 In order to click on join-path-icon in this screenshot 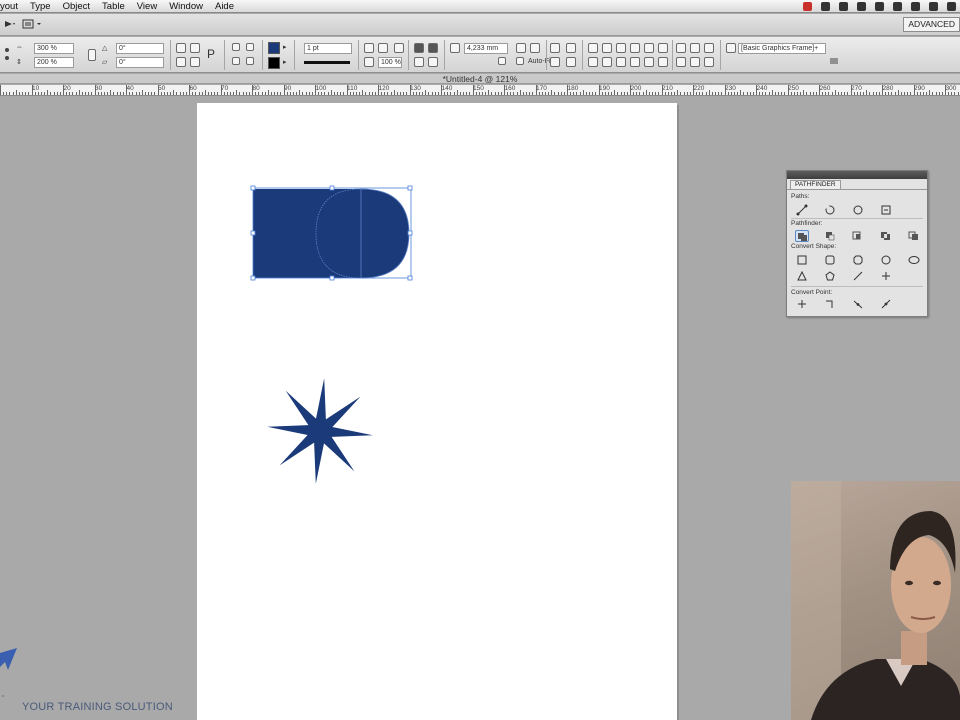, I will do `click(802, 210)`.